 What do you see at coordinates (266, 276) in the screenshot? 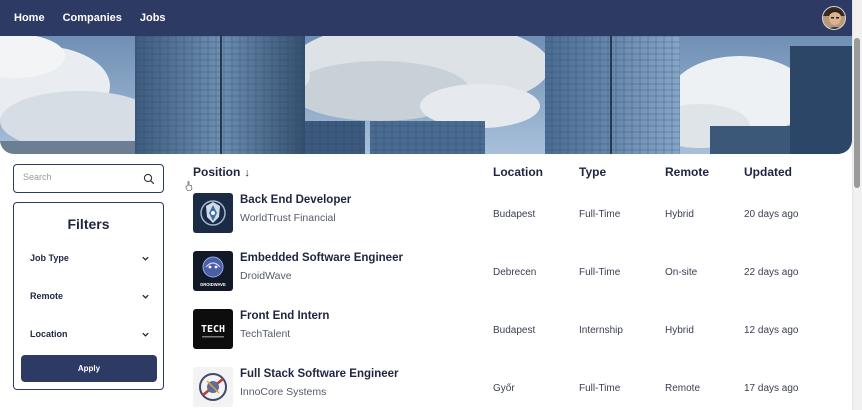
I see `company-name: DroidWave` at bounding box center [266, 276].